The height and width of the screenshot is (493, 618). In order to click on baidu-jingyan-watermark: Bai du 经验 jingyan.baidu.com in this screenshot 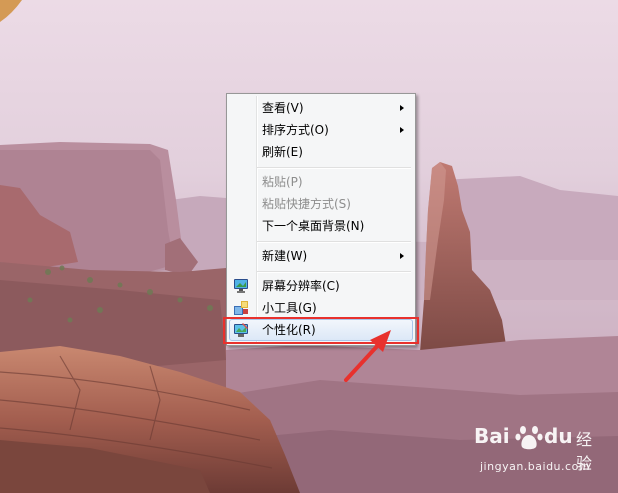, I will do `click(544, 456)`.